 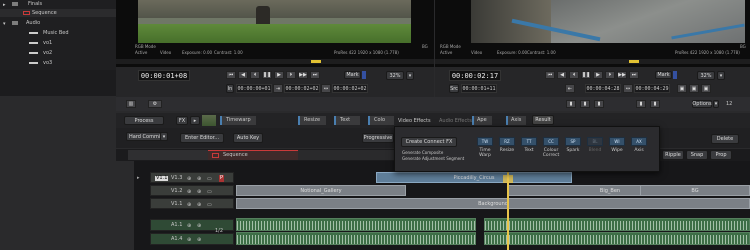 What do you see at coordinates (663, 75) in the screenshot?
I see `record-mark-button: Mark` at bounding box center [663, 75].